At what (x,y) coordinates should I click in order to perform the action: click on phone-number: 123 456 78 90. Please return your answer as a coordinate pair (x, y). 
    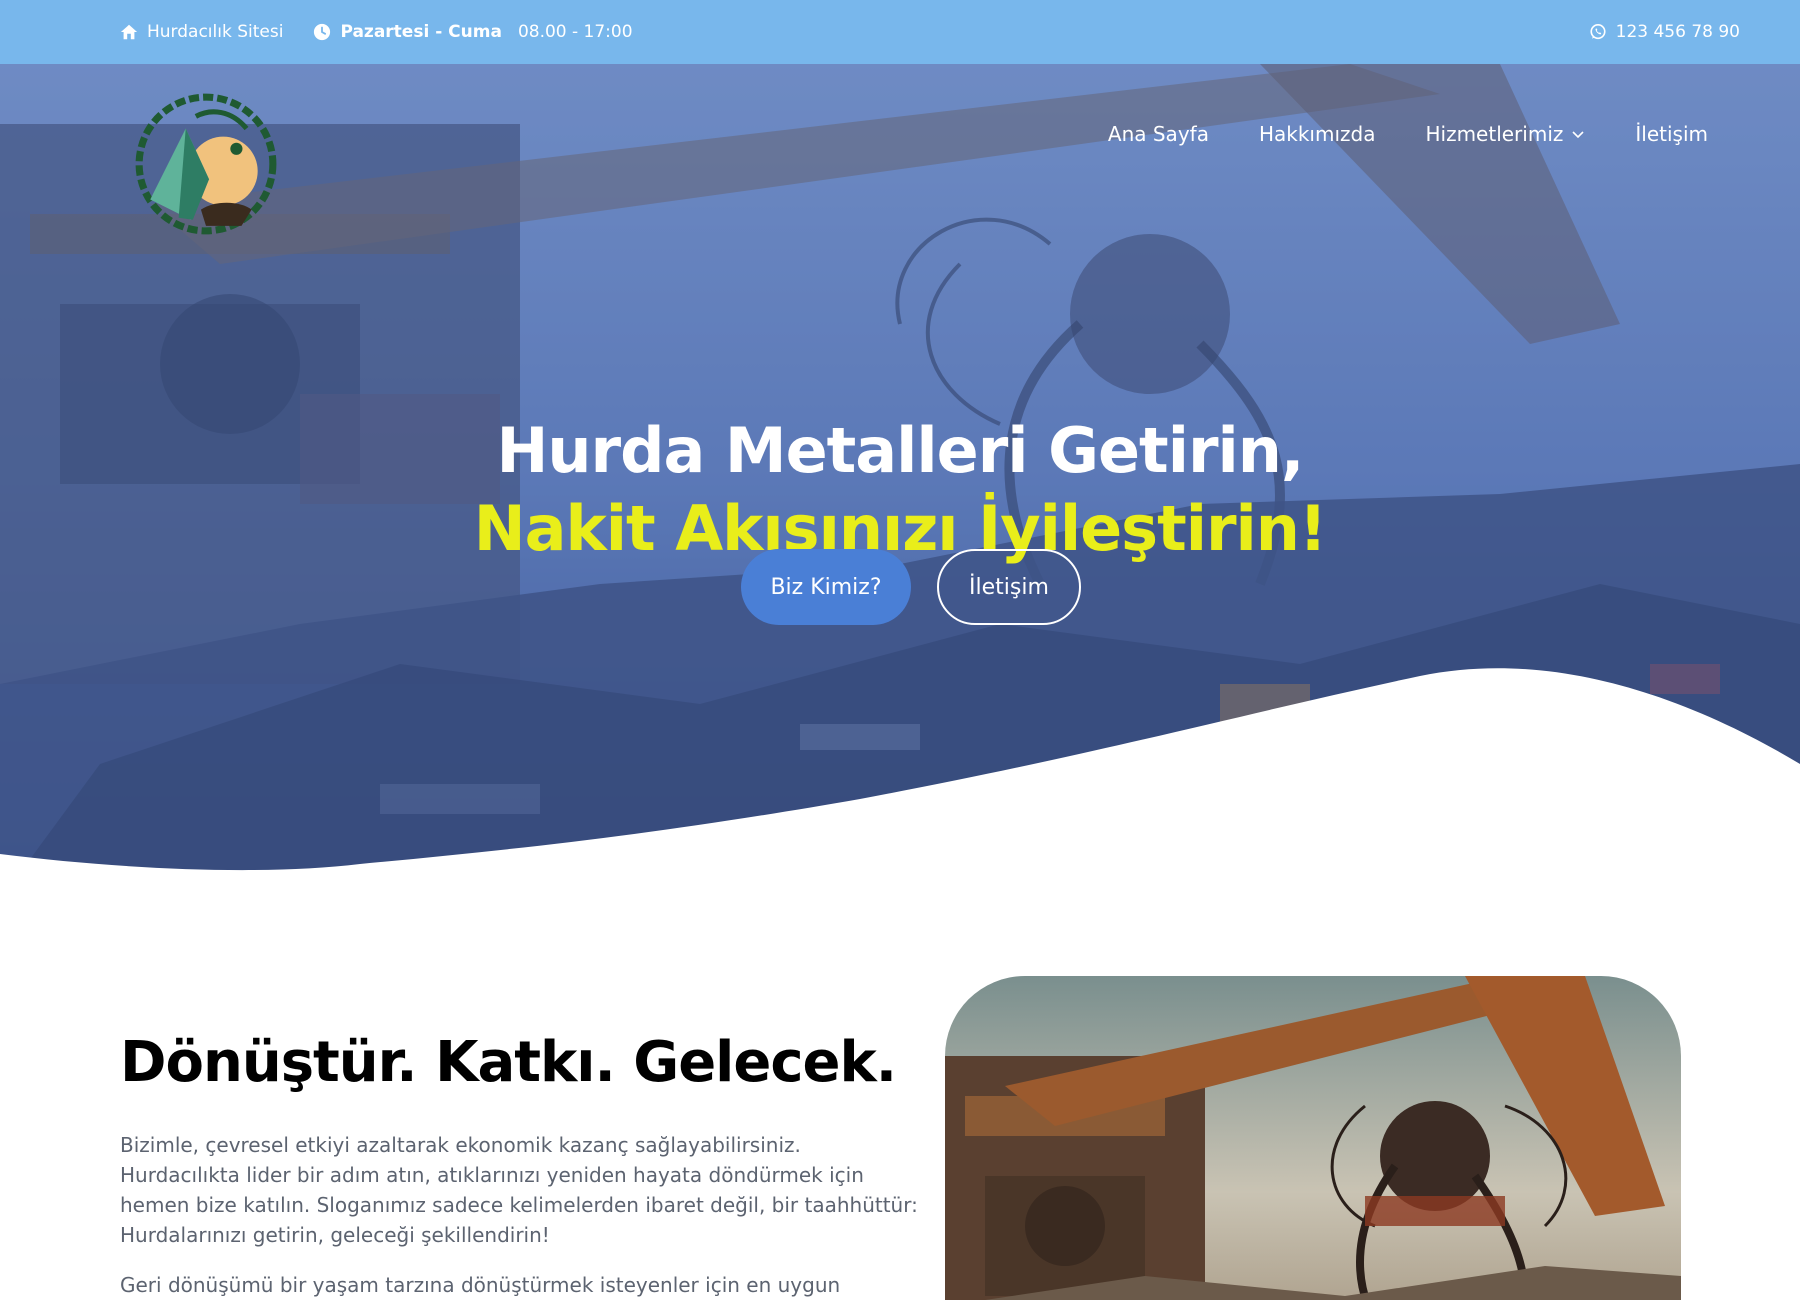
    Looking at the image, I should click on (1677, 32).